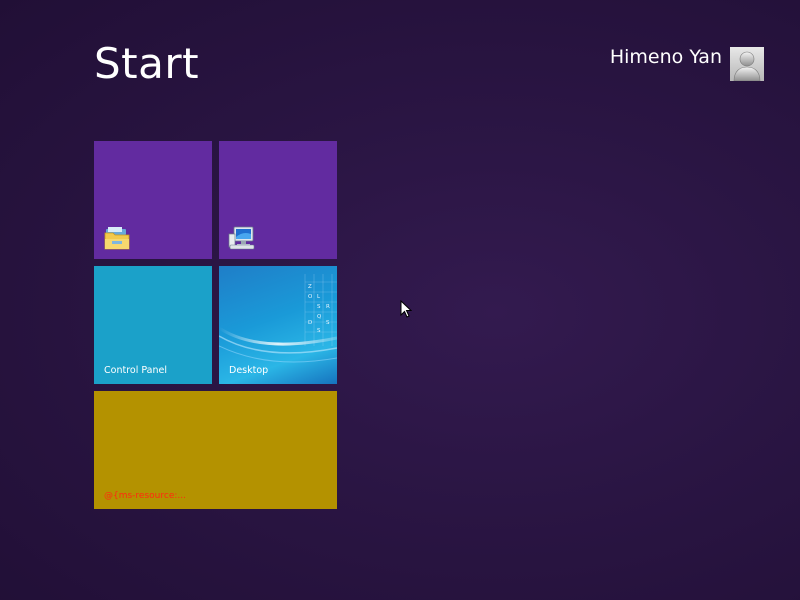 The height and width of the screenshot is (600, 800). I want to click on tile-desktop-label: Desktop, so click(249, 370).